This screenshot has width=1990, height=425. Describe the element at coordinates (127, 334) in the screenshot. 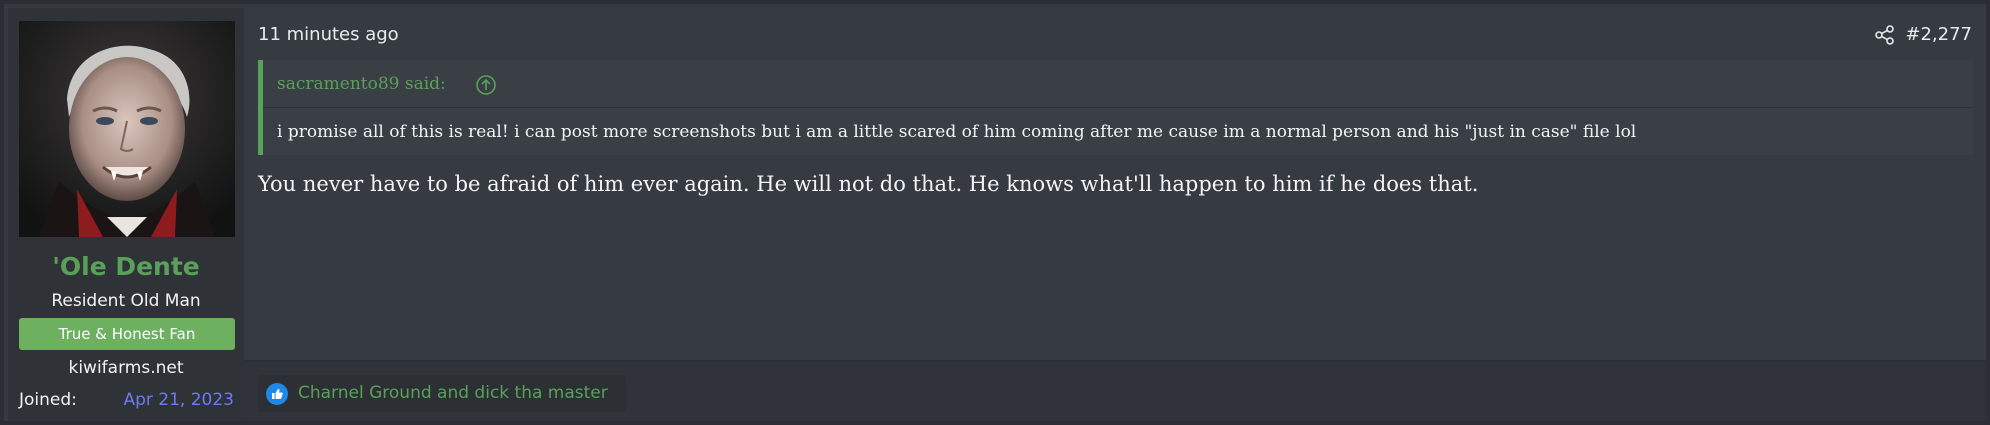

I see `user-banner: True & Honest Fan` at that location.